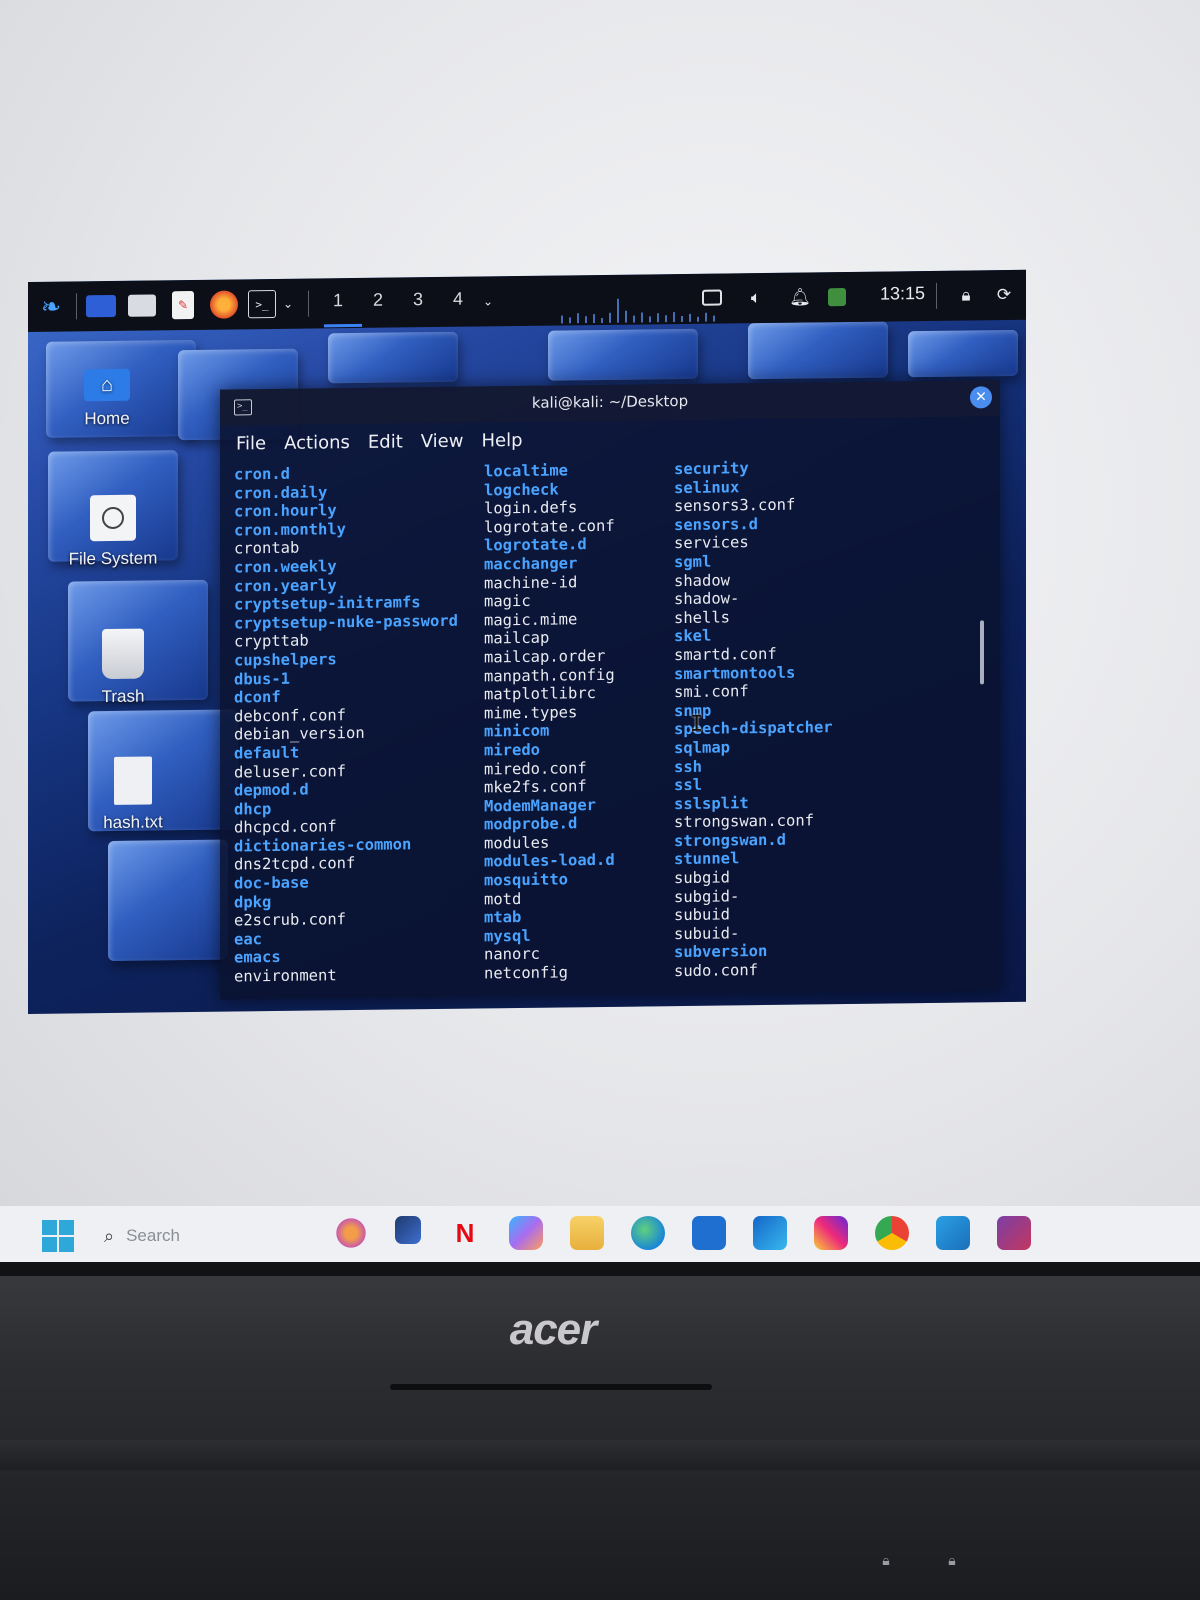 This screenshot has height=1600, width=1200. I want to click on file-entry: subgid-, so click(707, 896).